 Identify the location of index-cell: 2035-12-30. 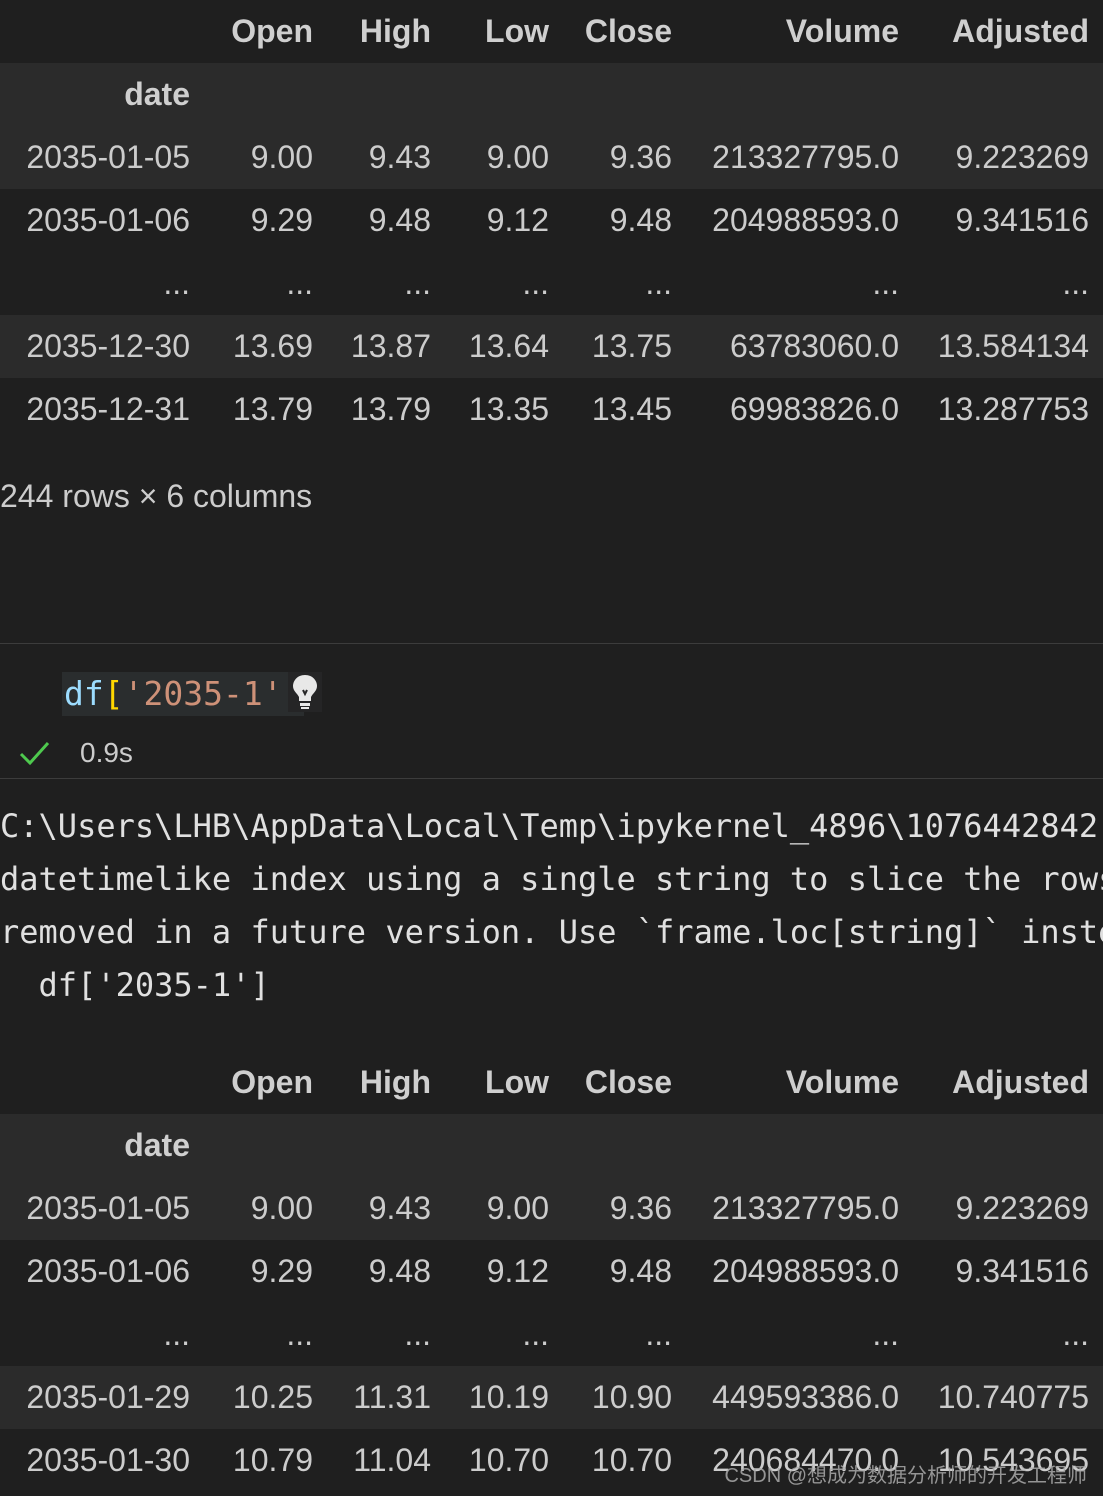
(108, 346).